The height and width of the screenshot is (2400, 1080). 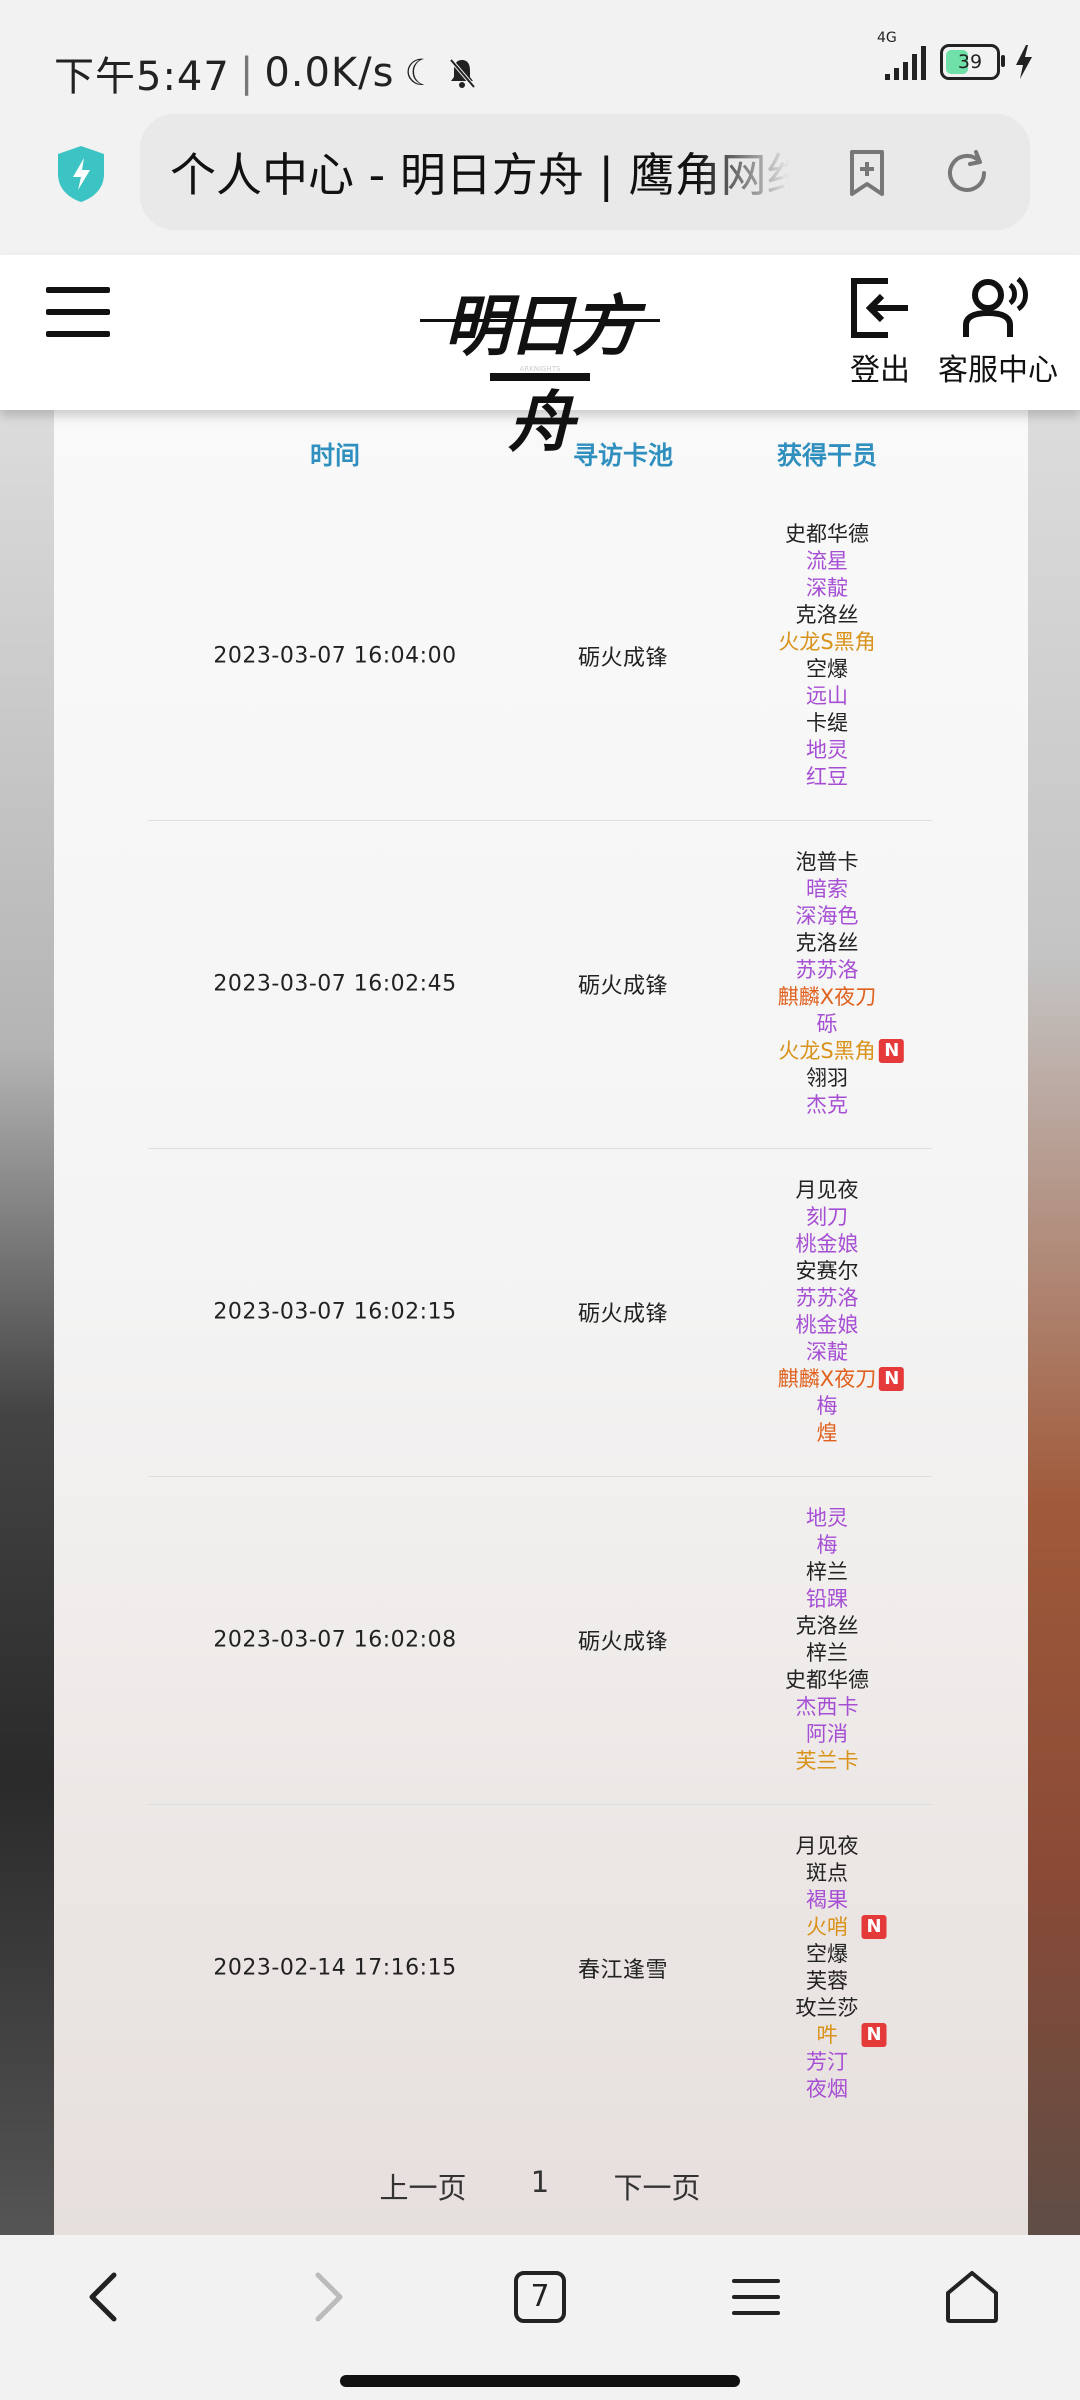 I want to click on customer-service-button: 客服中心, so click(x=998, y=333).